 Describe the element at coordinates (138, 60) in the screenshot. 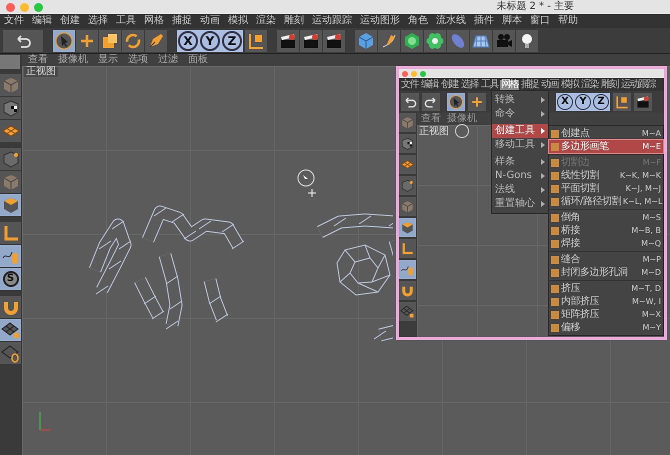

I see `viewport-menu-item: 选项` at that location.